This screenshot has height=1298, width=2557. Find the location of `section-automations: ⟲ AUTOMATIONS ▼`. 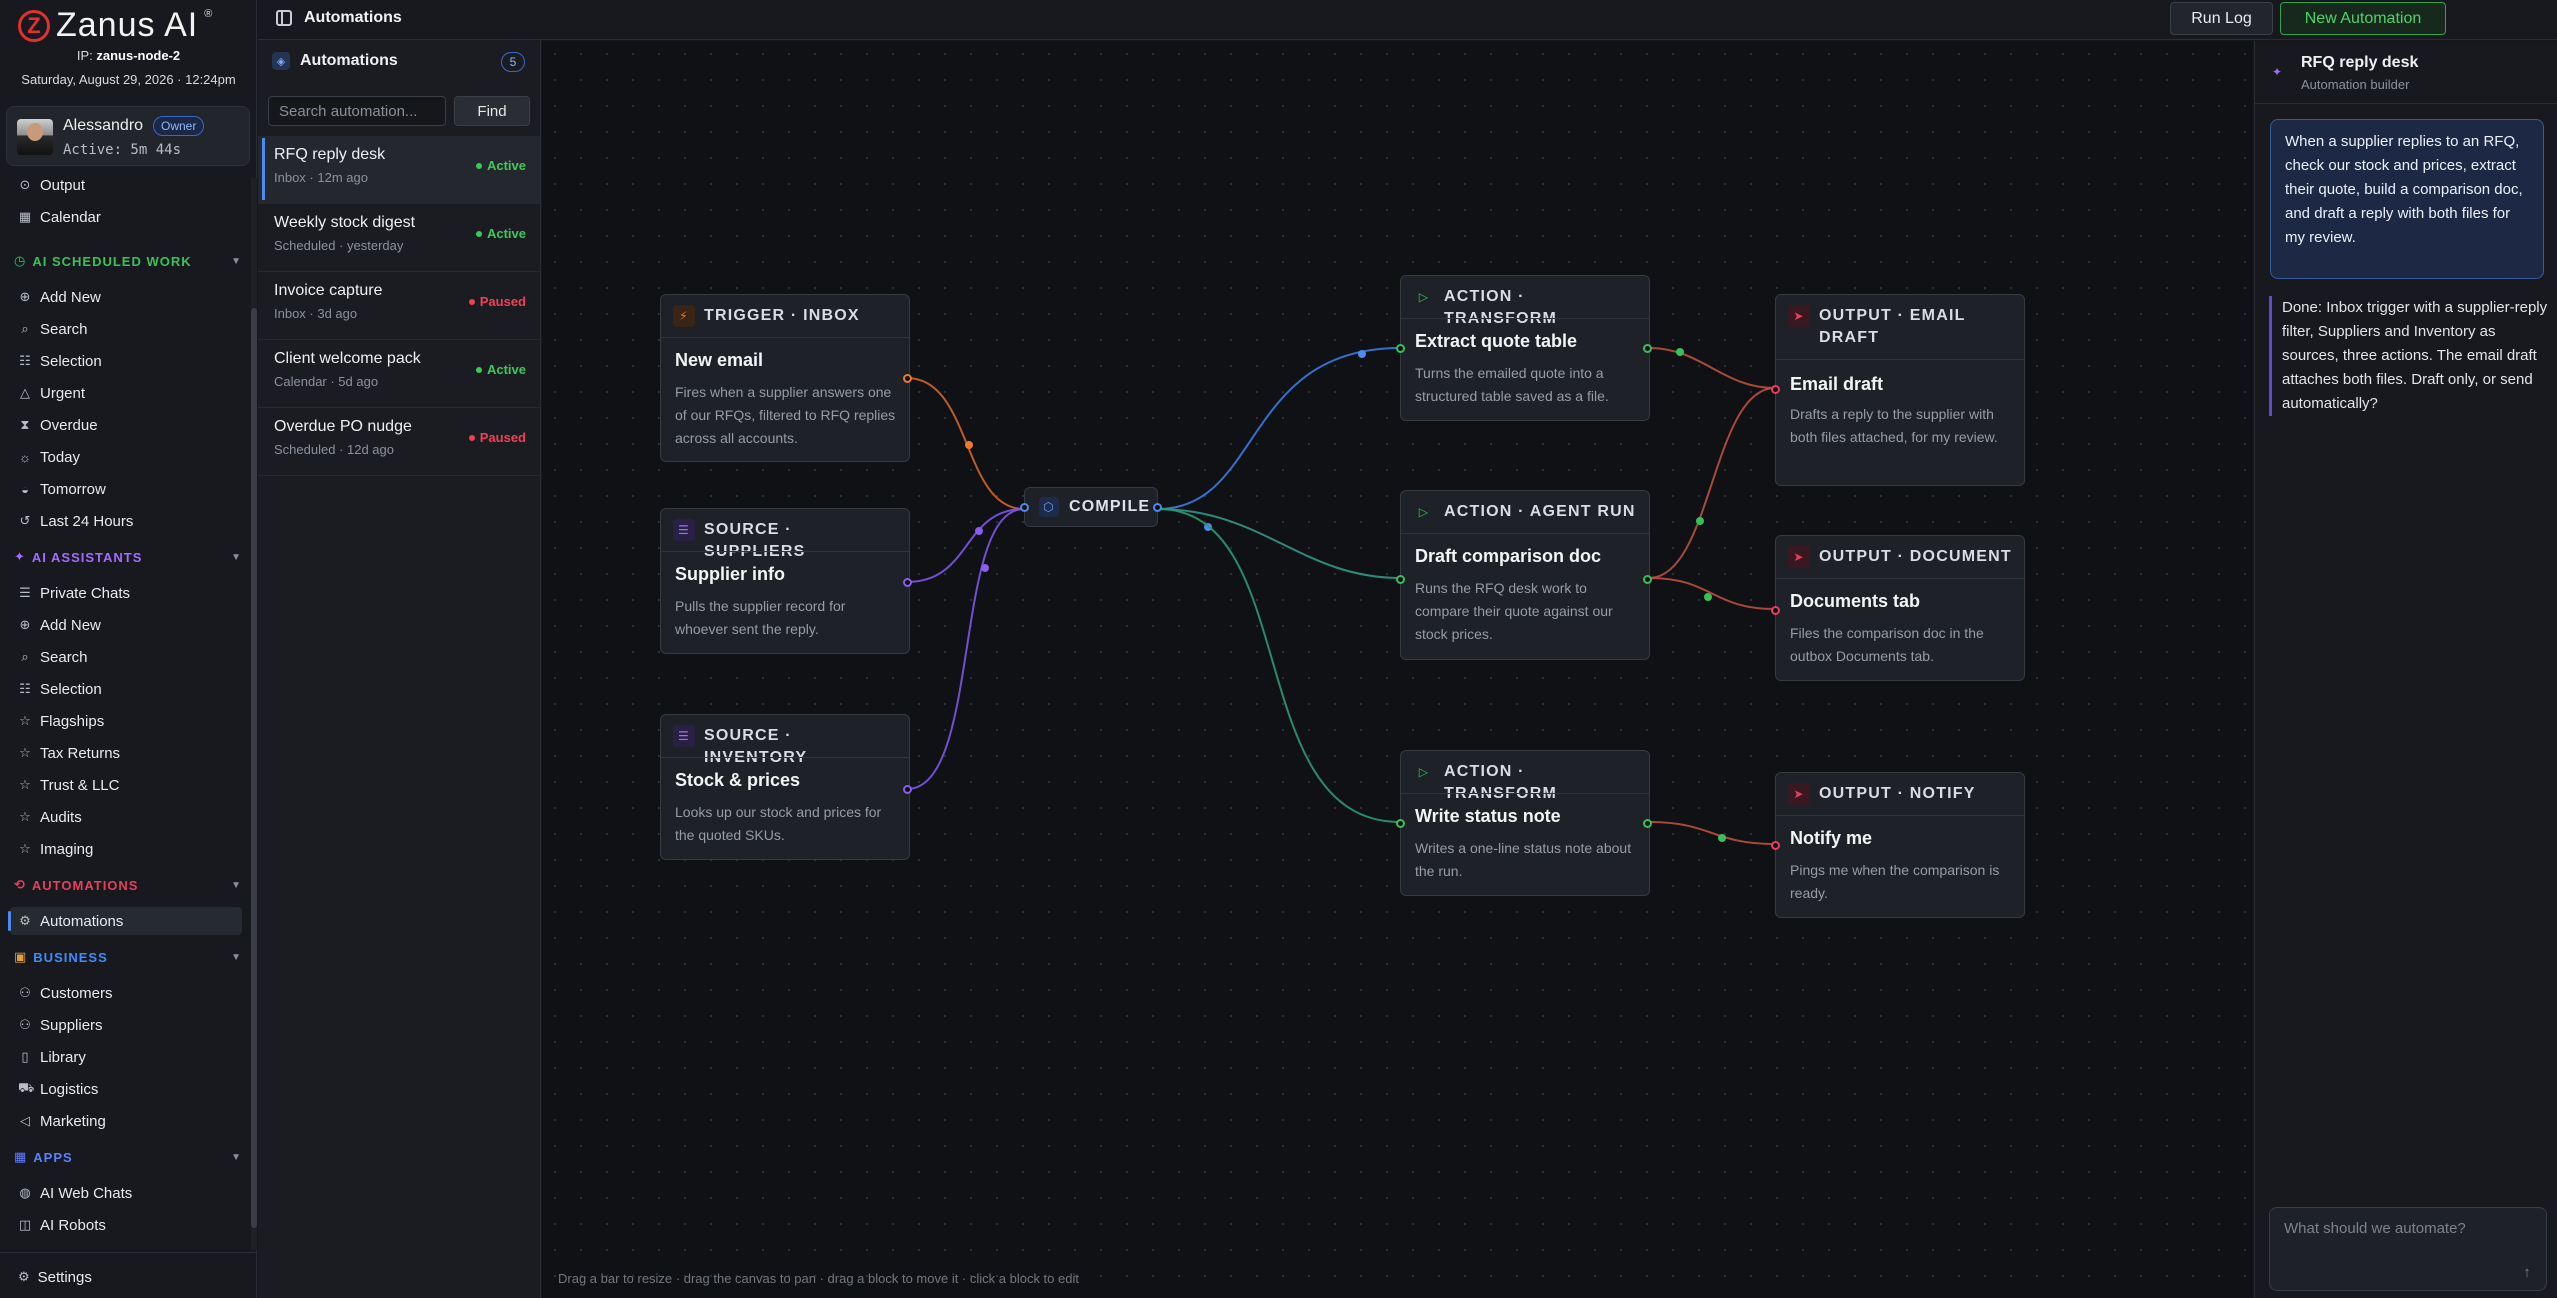

section-automations: ⟲ AUTOMATIONS ▼ is located at coordinates (128, 885).